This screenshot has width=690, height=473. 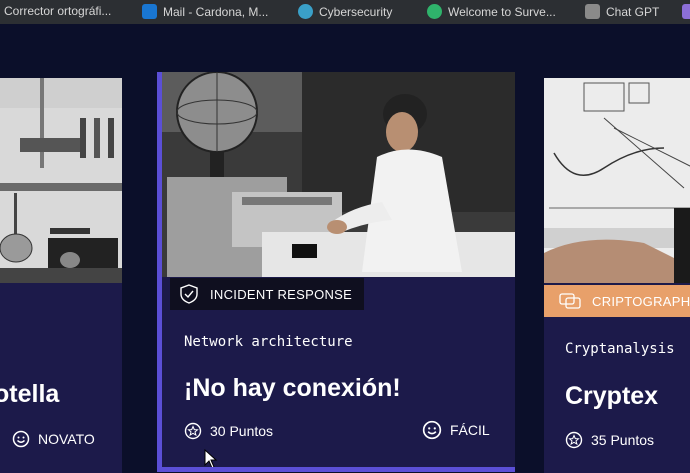 I want to click on challenge-title: otella, so click(x=30, y=394).